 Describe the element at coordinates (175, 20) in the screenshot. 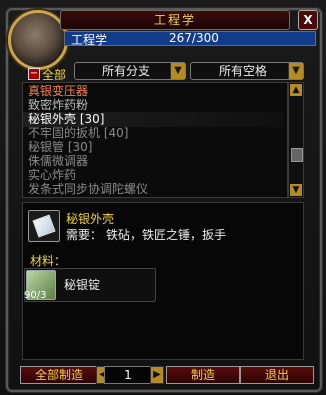

I see `window-title: 工程学` at that location.